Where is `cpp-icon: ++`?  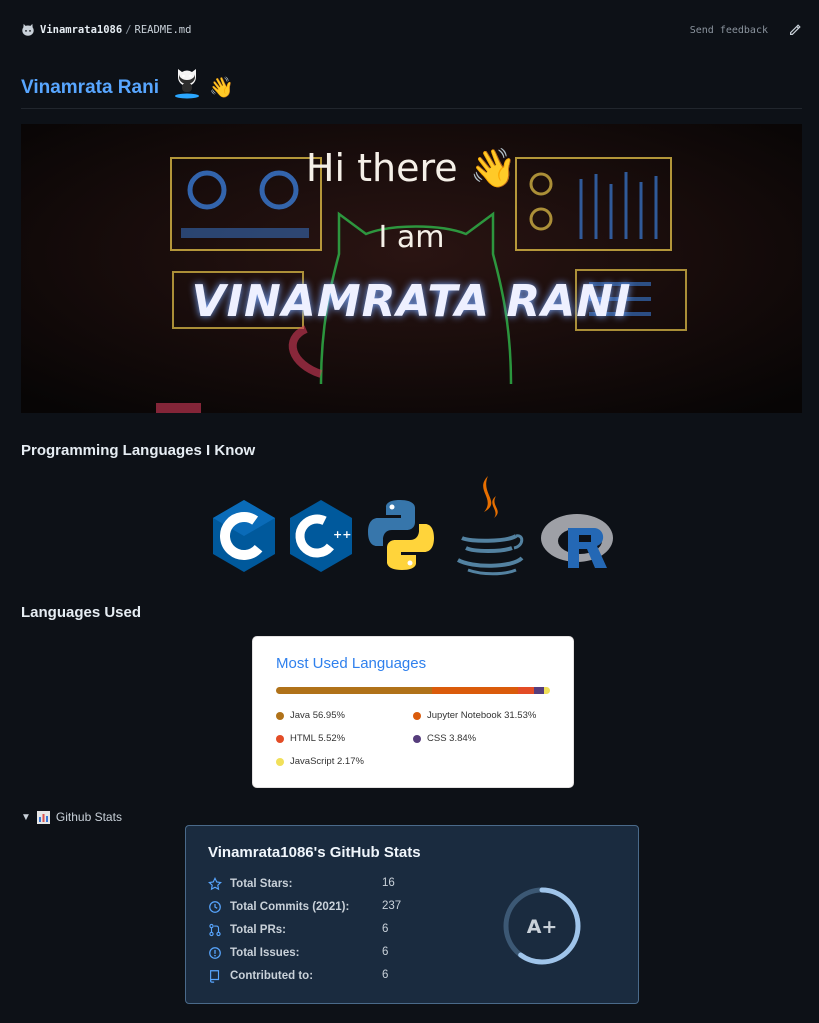
cpp-icon: ++ is located at coordinates (321, 536).